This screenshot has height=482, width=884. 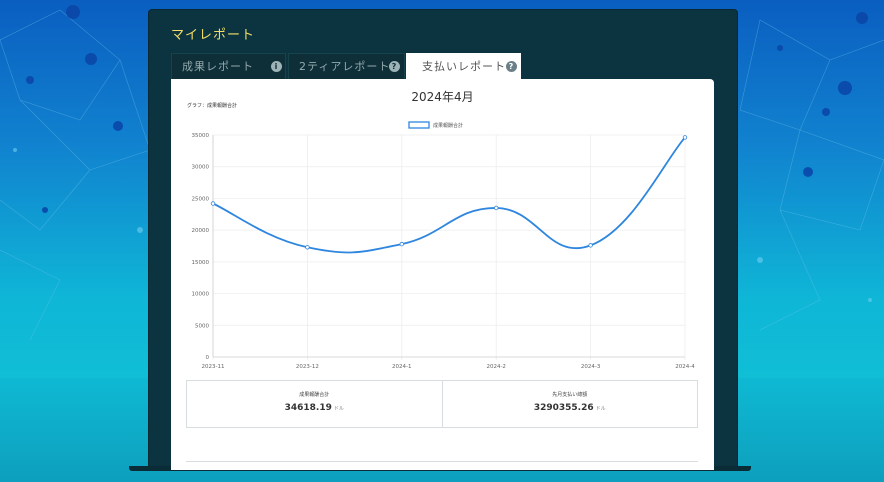 What do you see at coordinates (307, 367) in the screenshot?
I see `x-tick-label: 2023-12` at bounding box center [307, 367].